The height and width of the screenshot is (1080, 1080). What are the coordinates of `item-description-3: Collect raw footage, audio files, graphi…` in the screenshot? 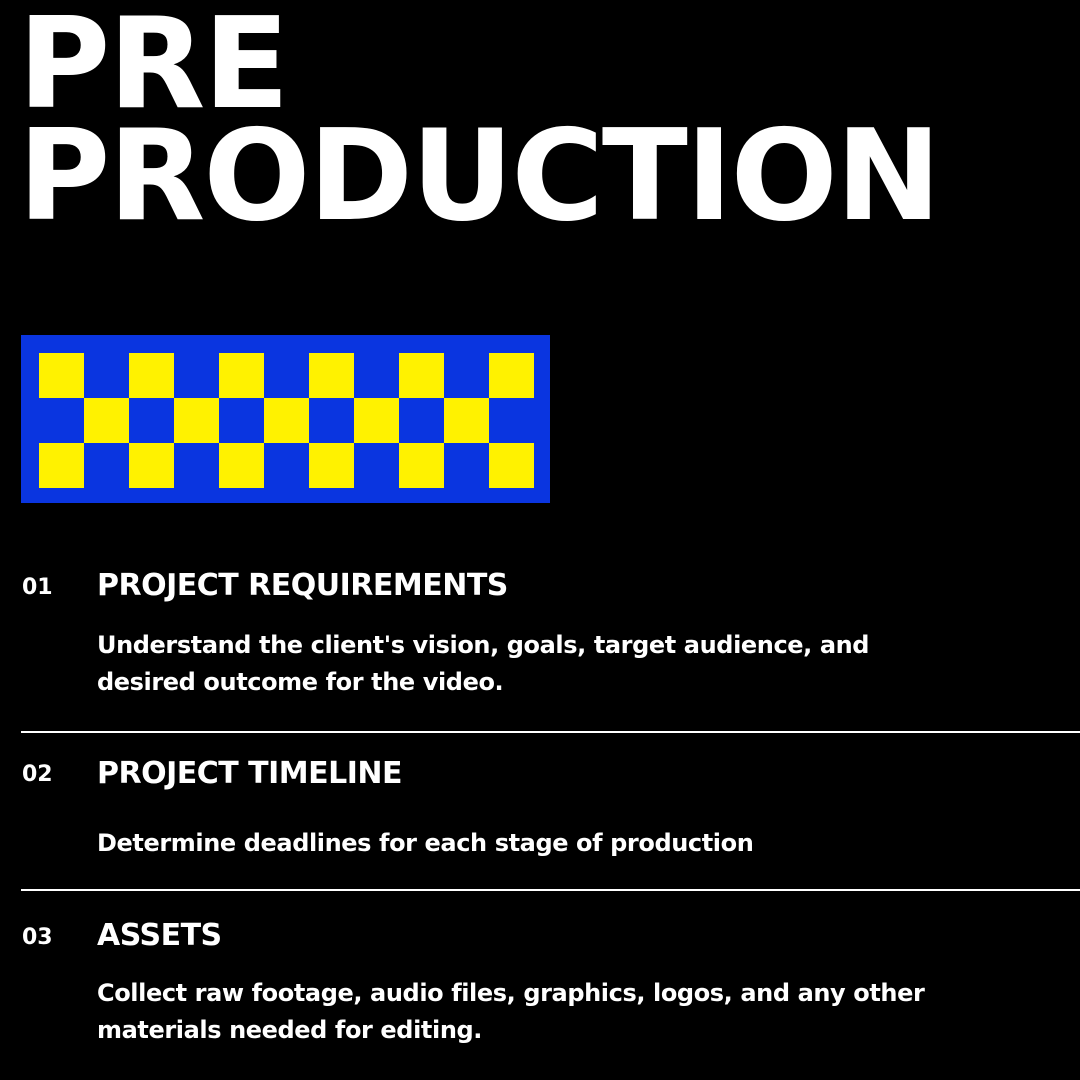 It's located at (511, 1011).